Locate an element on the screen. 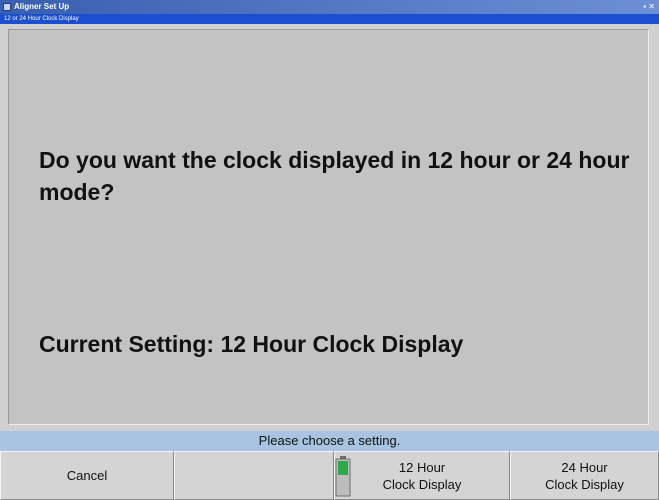  window-controls: ▪ ✕ is located at coordinates (649, 7).